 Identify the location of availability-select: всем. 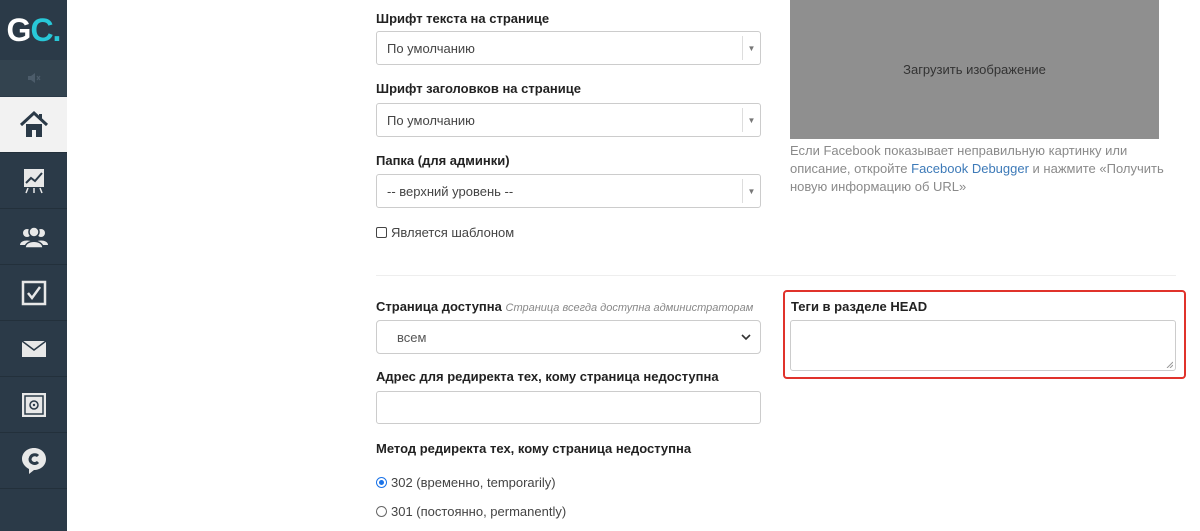
(568, 337).